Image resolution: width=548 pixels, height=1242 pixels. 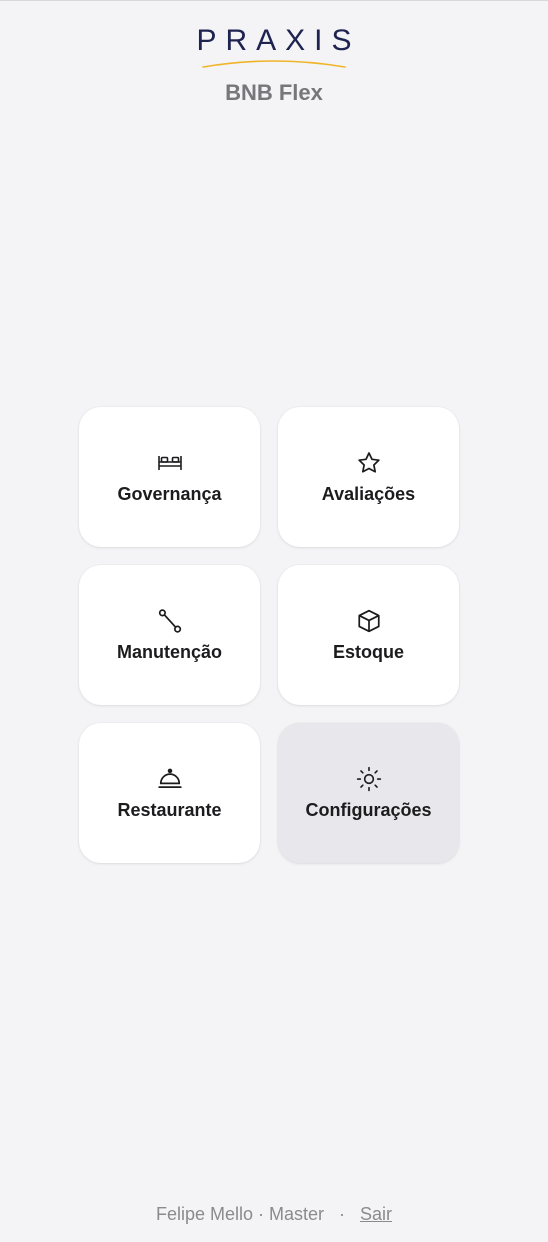 What do you see at coordinates (368, 793) in the screenshot?
I see `menu-tile-configuracoes: Configurações` at bounding box center [368, 793].